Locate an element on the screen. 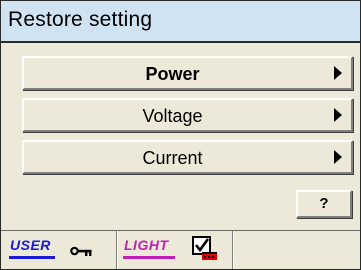 This screenshot has height=270, width=361. user-underline is located at coordinates (32, 257).